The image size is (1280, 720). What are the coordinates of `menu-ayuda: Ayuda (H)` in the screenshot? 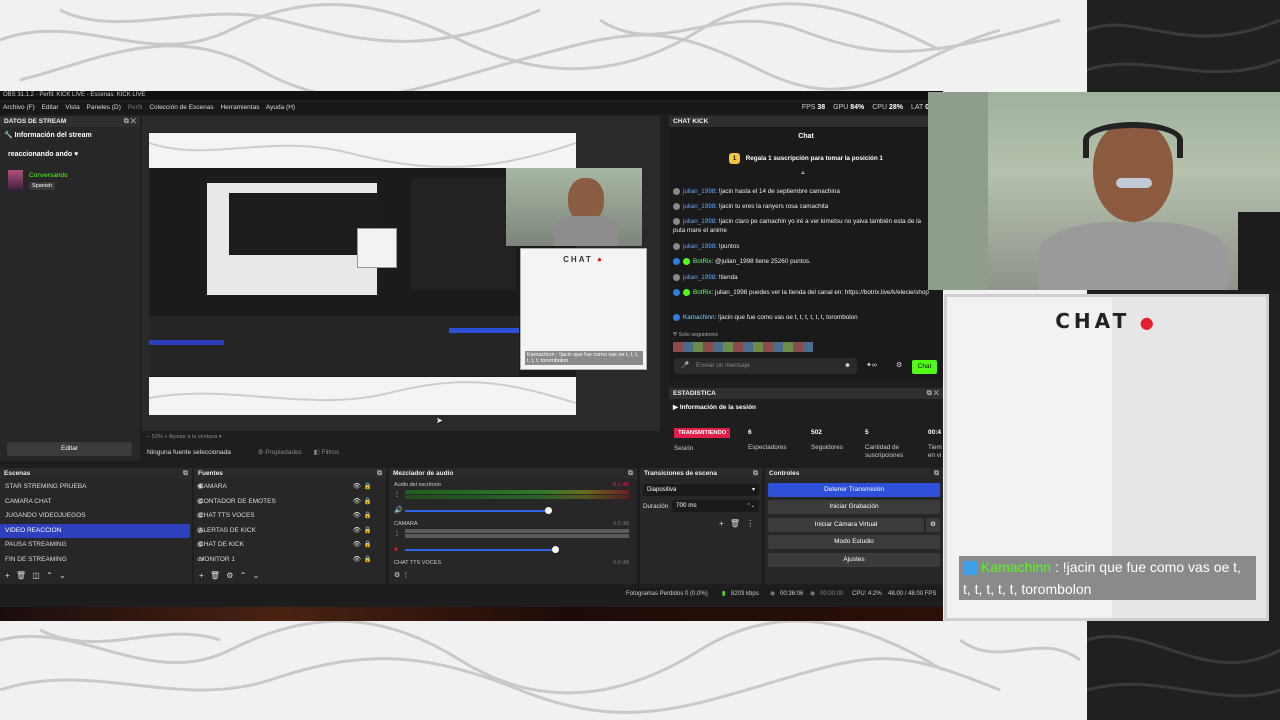 It's located at (280, 107).